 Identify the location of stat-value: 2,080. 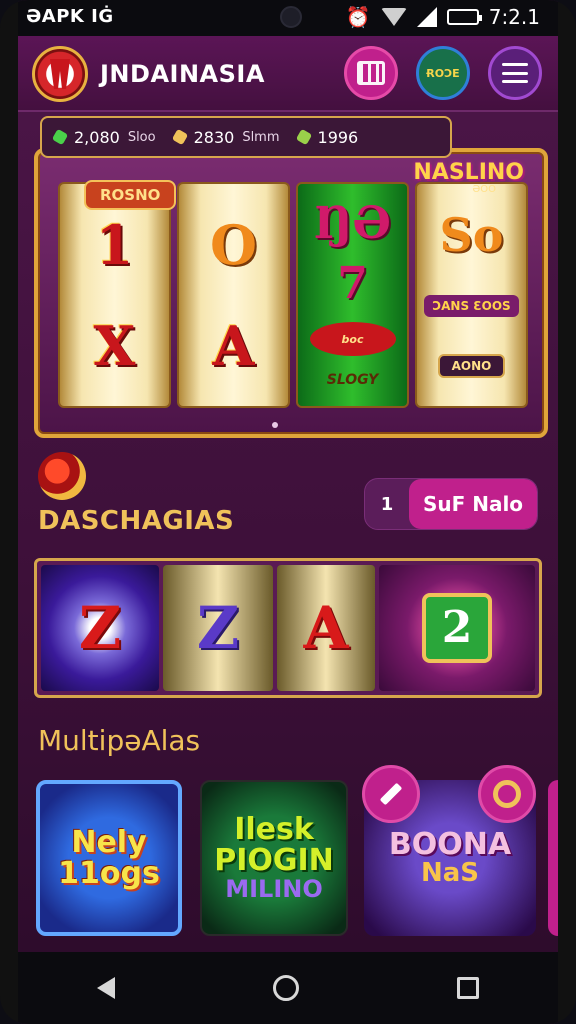
(97, 137).